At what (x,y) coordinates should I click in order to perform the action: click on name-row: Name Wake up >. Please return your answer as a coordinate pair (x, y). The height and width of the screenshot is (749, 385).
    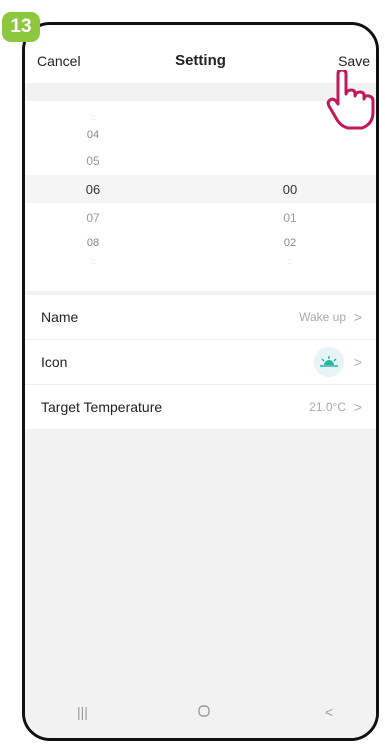
    Looking at the image, I should click on (200, 317).